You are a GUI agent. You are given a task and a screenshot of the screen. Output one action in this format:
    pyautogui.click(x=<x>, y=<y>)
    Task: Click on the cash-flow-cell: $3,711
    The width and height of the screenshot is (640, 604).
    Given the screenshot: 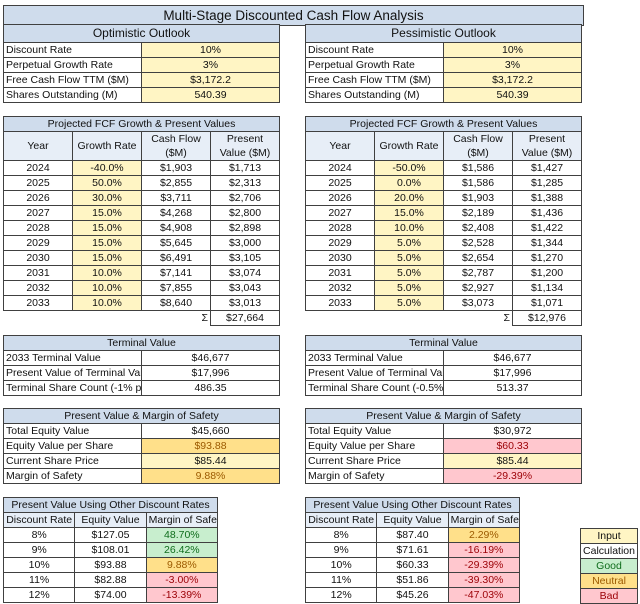 What is the action you would take?
    pyautogui.click(x=176, y=198)
    